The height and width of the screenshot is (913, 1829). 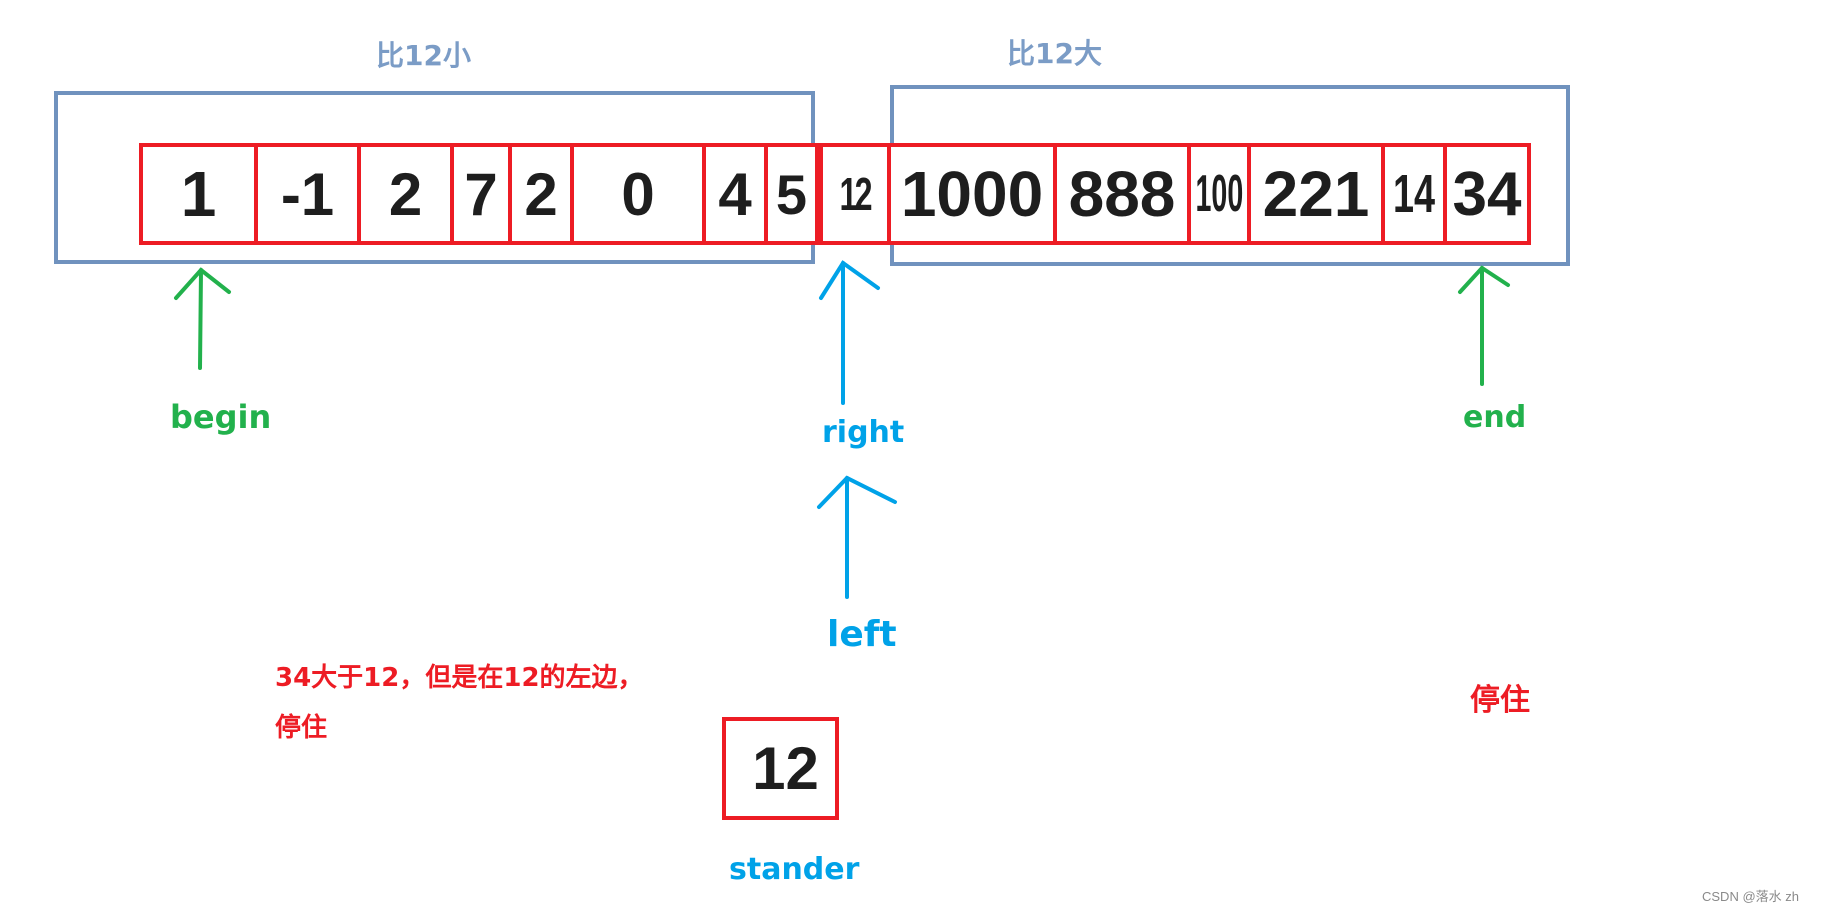 I want to click on begin-pointer-label: begin, so click(x=221, y=417).